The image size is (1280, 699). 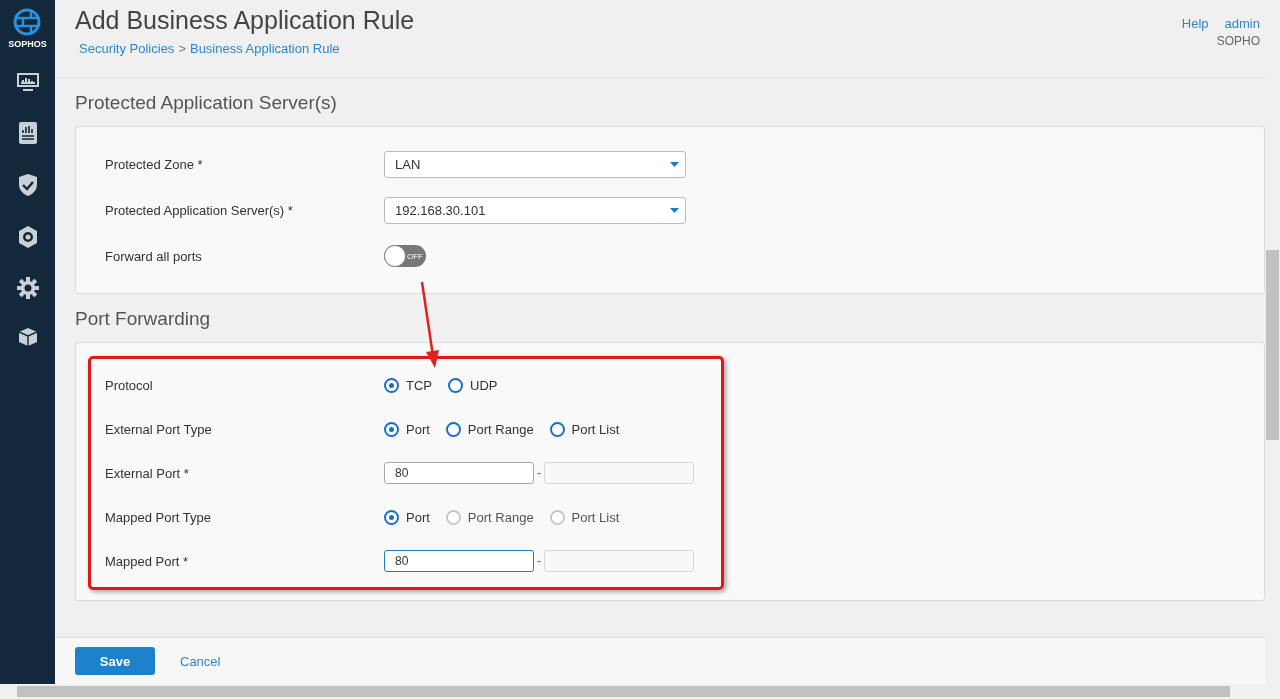 What do you see at coordinates (158, 429) in the screenshot?
I see `field-label: External Port Type` at bounding box center [158, 429].